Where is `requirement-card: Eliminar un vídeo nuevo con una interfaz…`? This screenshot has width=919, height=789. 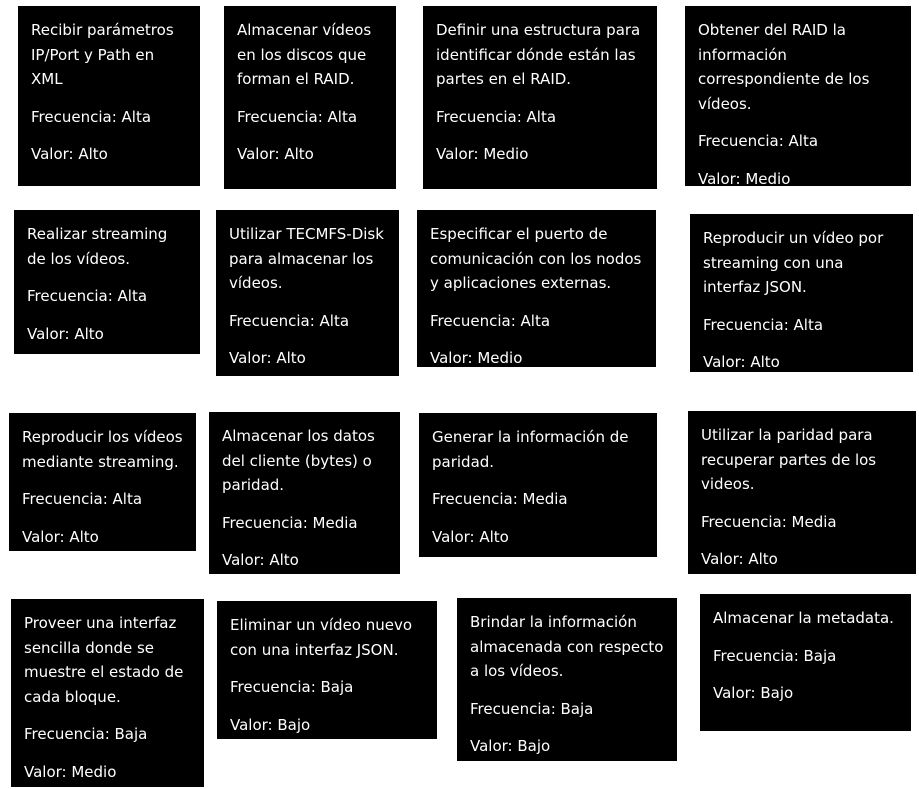 requirement-card: Eliminar un vídeo nuevo con una interfaz… is located at coordinates (327, 670).